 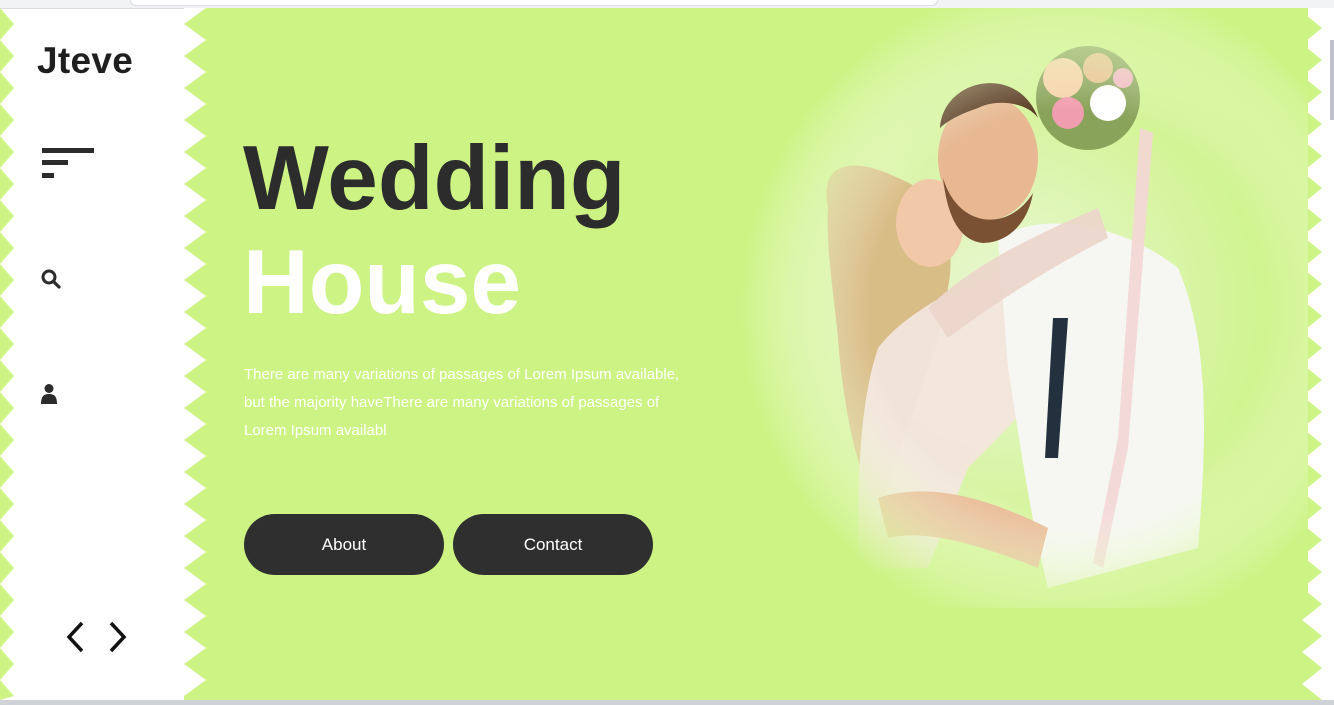 What do you see at coordinates (195, 354) in the screenshot?
I see `hero-left-zigzag` at bounding box center [195, 354].